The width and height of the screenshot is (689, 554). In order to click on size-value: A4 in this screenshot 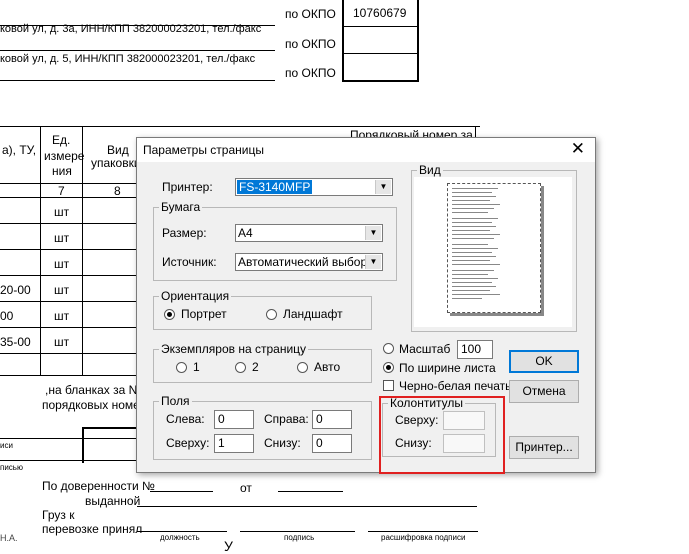, I will do `click(245, 233)`.